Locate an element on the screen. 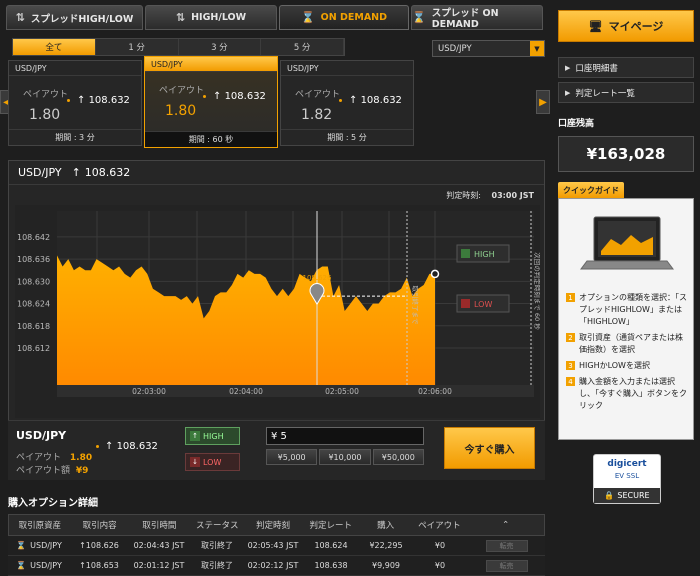  menu-judge-rates: ▶ 判定レート一覧 is located at coordinates (626, 92).